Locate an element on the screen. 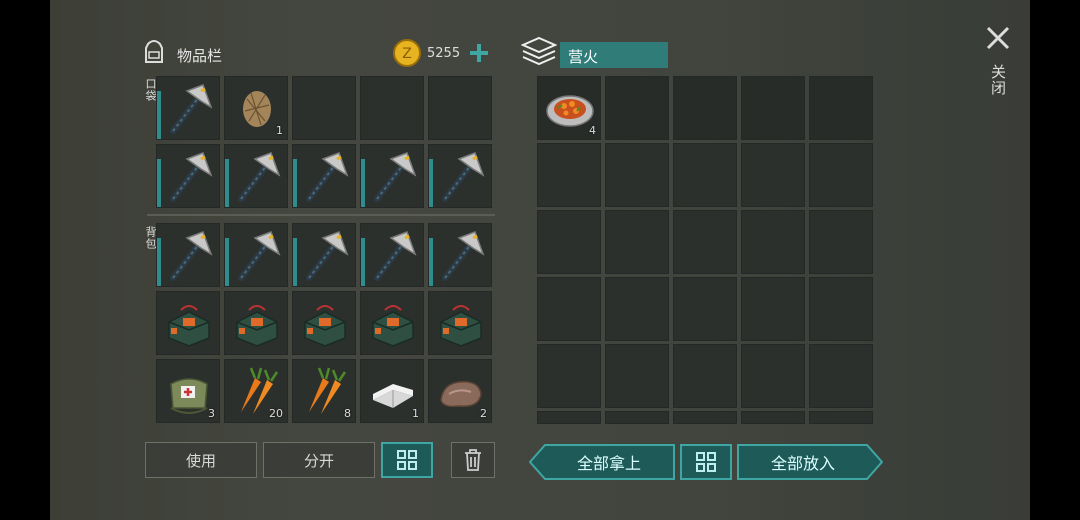  close-button is located at coordinates (998, 38).